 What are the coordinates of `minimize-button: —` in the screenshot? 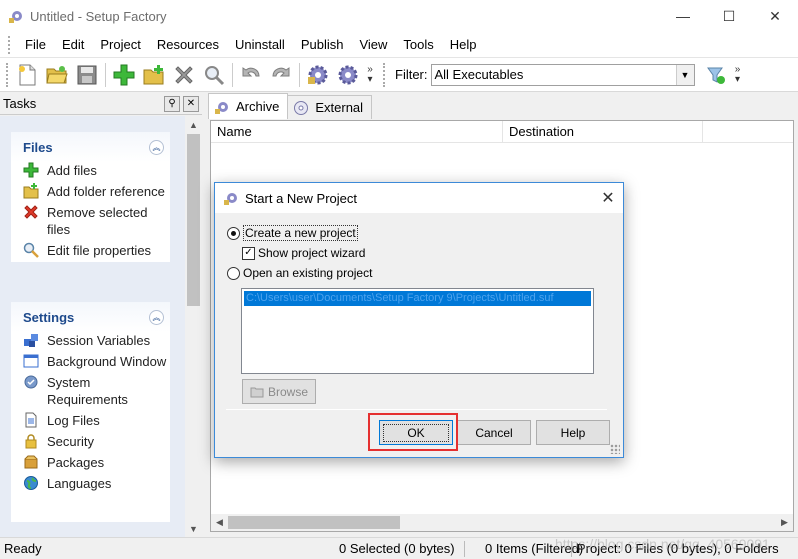 It's located at (683, 16).